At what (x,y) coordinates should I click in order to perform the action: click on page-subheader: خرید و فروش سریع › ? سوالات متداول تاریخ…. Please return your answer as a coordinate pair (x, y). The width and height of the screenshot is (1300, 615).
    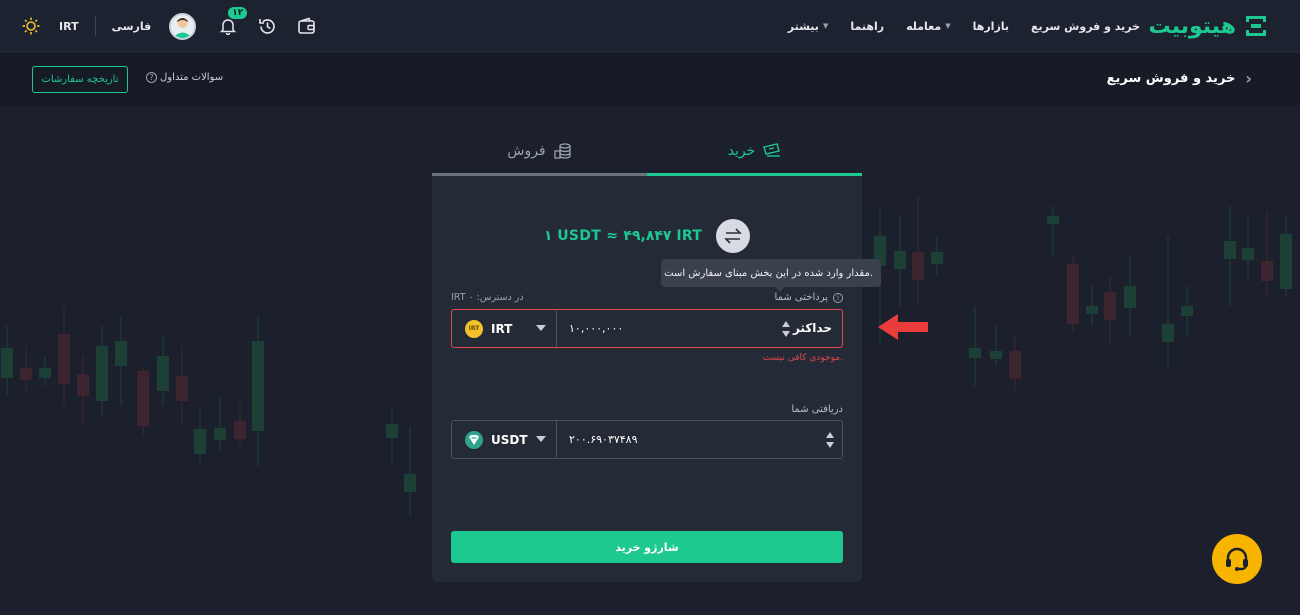
    Looking at the image, I should click on (650, 79).